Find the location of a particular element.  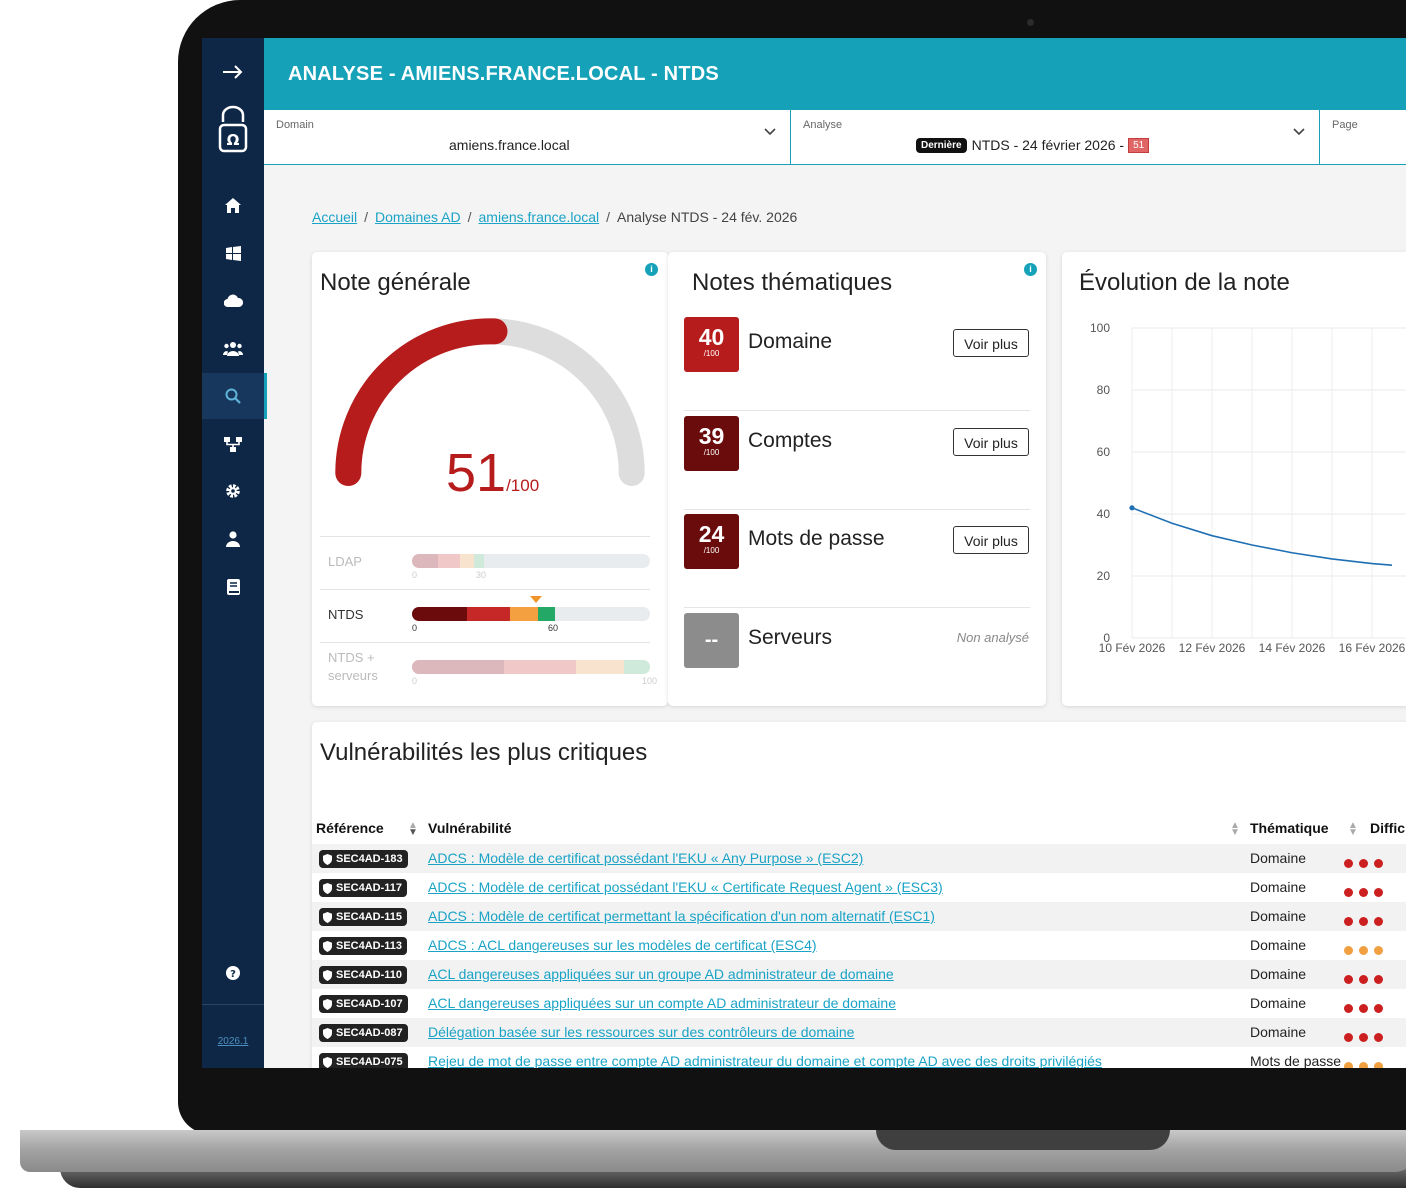

ldap-bar is located at coordinates (531, 561).